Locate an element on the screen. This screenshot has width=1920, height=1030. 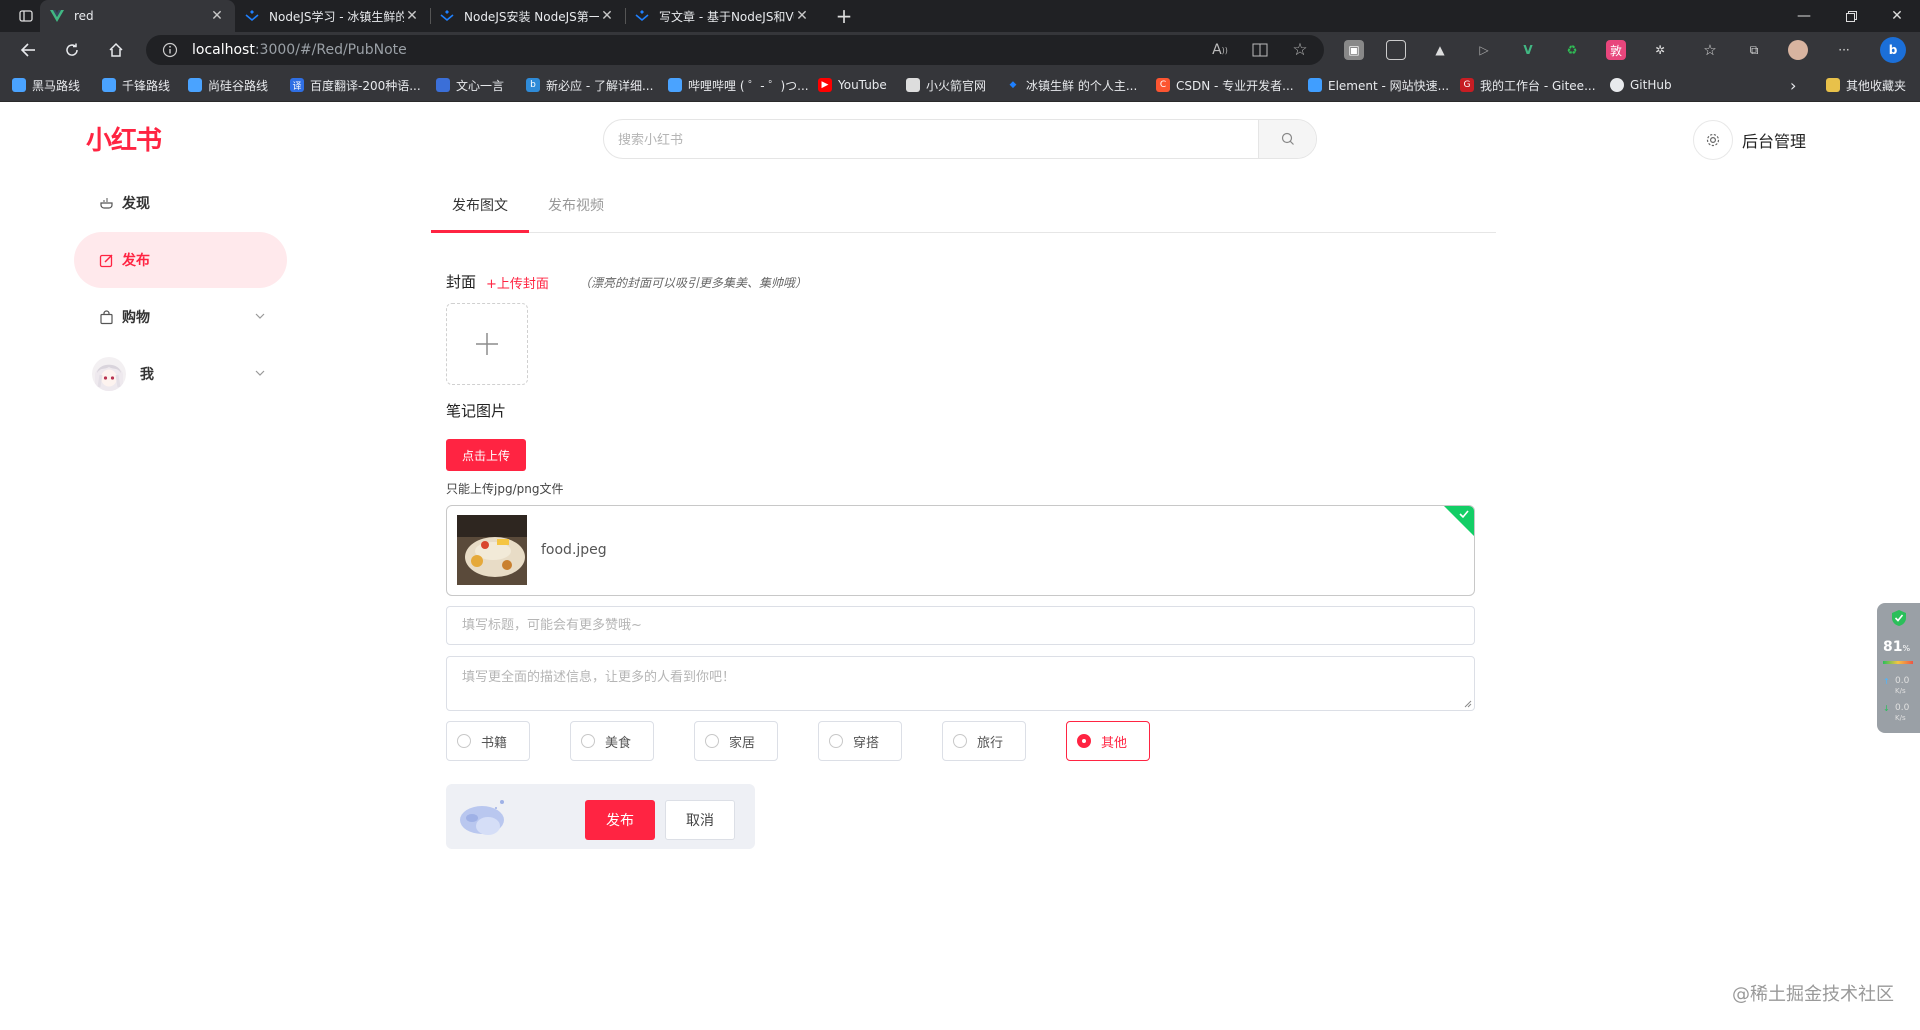
bookmark-item: ▶ YouTube is located at coordinates (852, 85).